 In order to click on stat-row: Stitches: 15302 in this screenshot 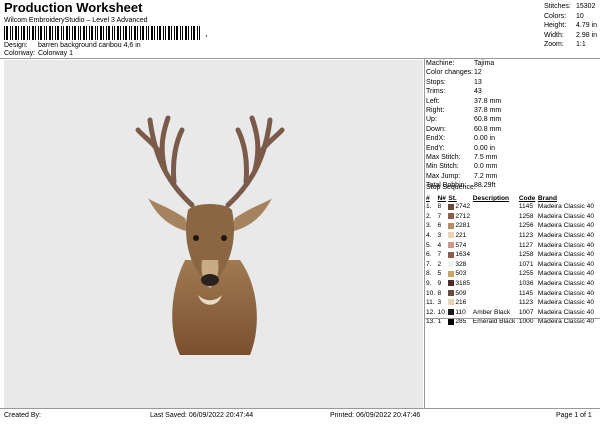, I will do `click(570, 7)`.